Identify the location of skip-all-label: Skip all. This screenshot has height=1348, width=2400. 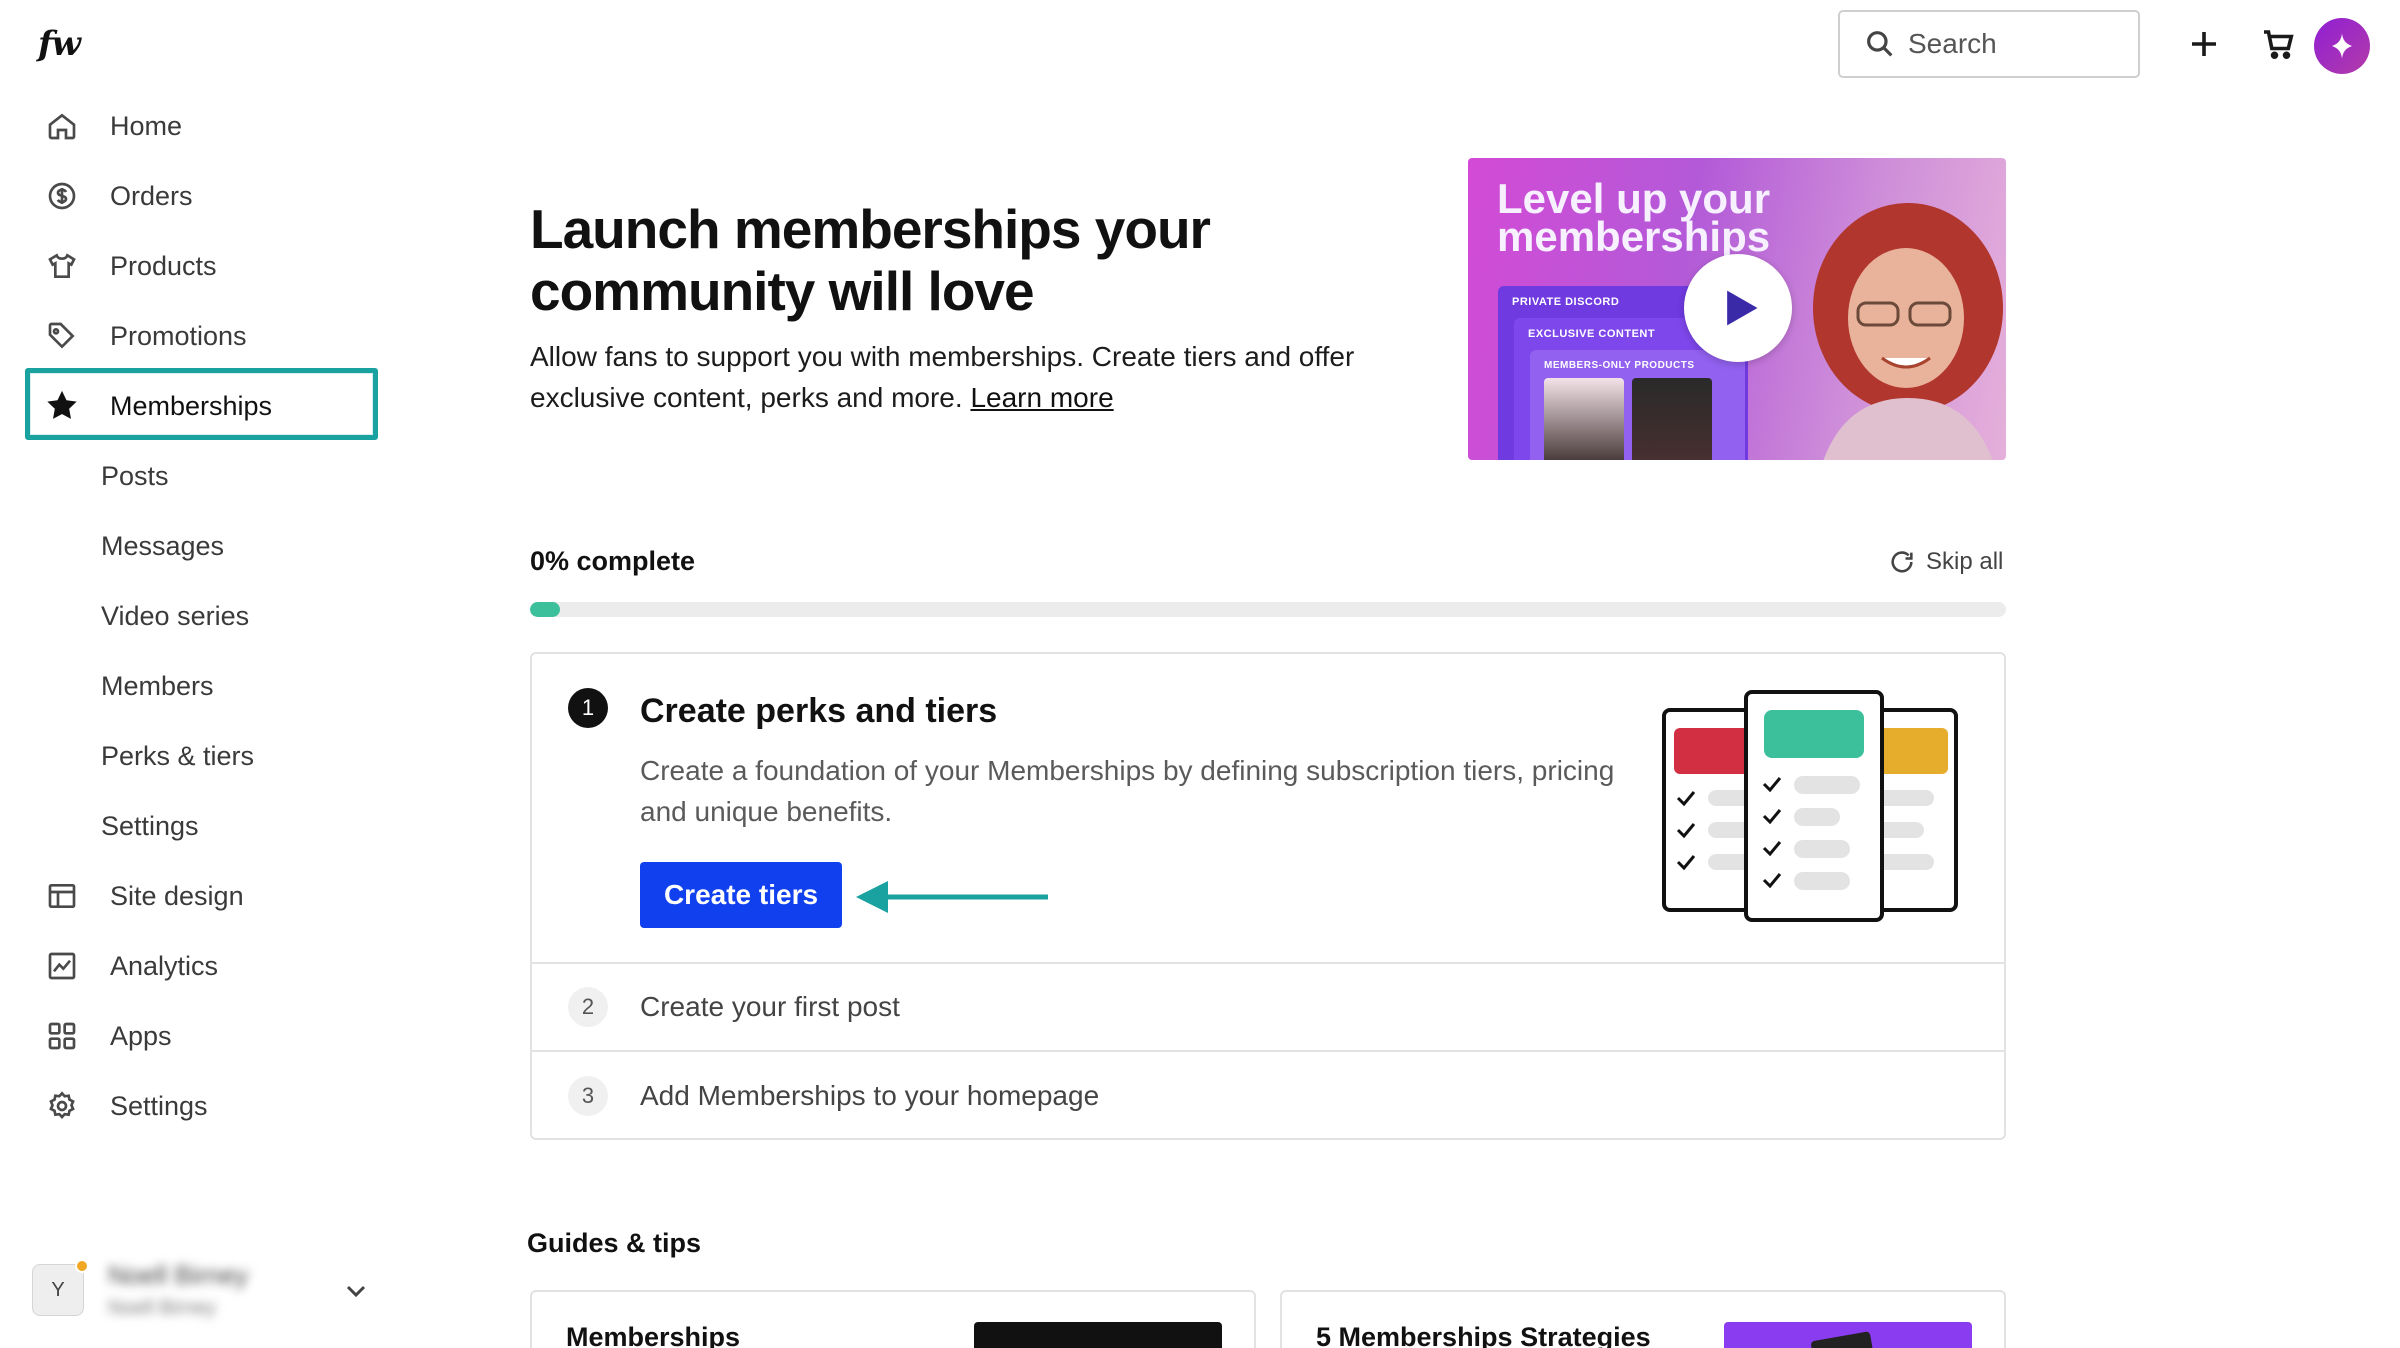
(1965, 561).